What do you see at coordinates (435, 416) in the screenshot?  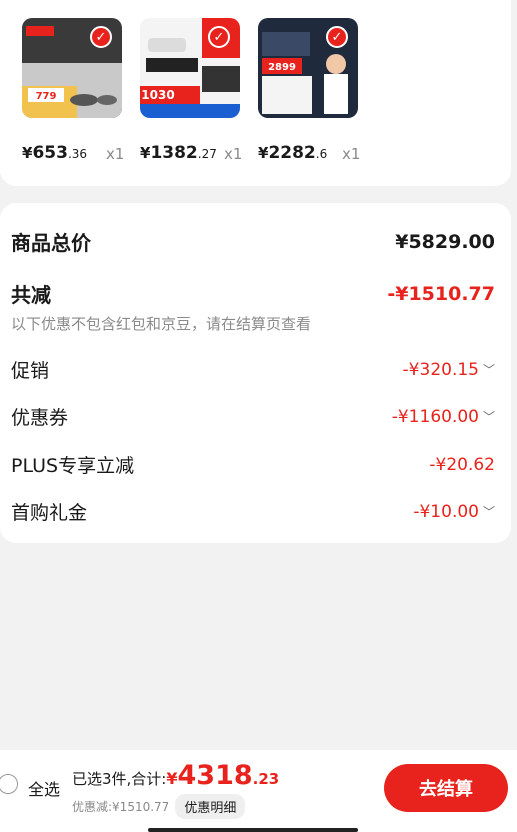 I see `discount-value: -¥1160.00` at bounding box center [435, 416].